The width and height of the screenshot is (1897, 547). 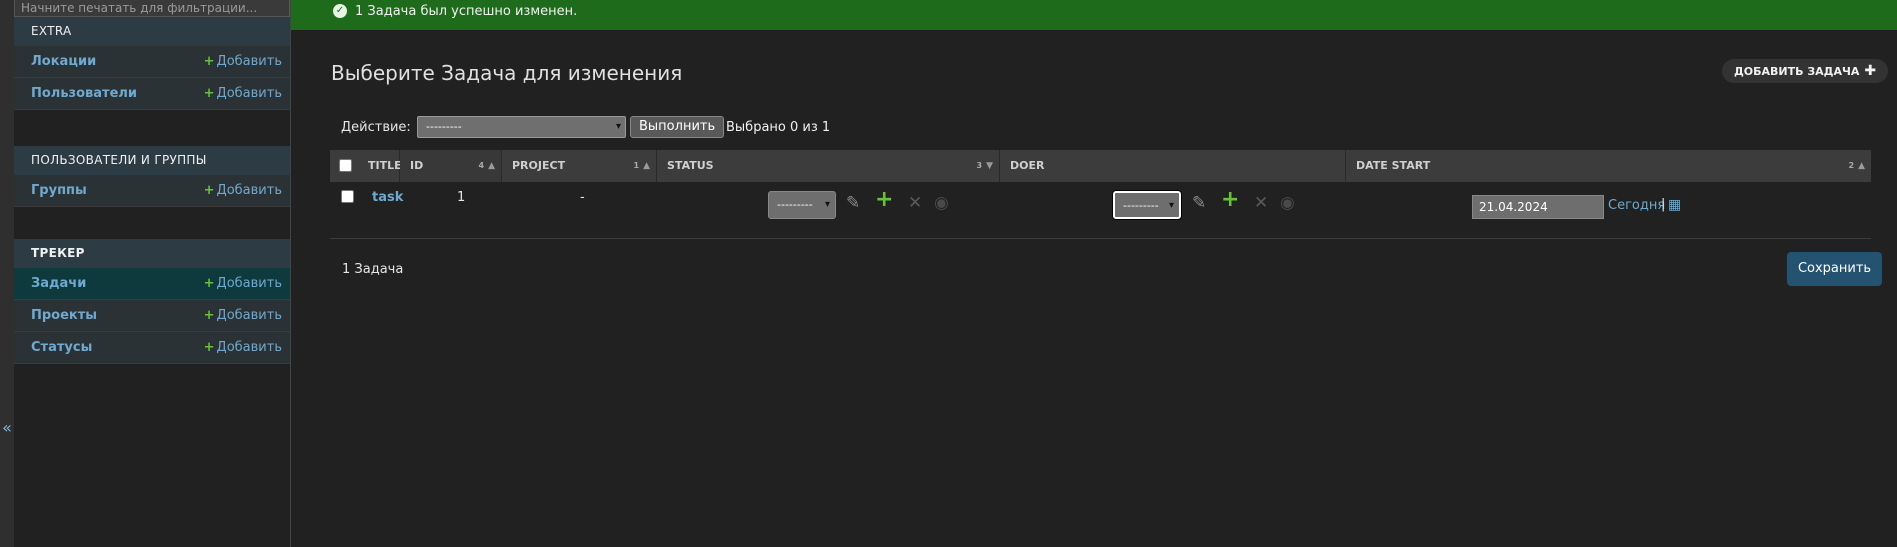 What do you see at coordinates (461, 197) in the screenshot?
I see `task-id: 1` at bounding box center [461, 197].